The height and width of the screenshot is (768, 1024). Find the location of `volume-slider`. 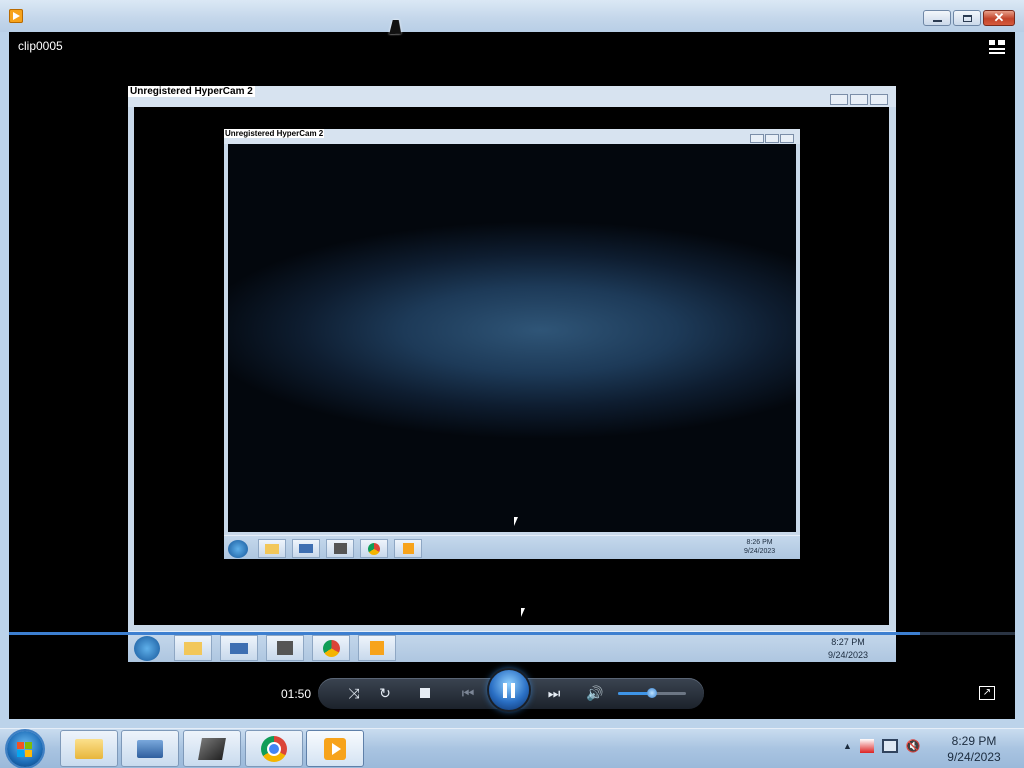

volume-slider is located at coordinates (652, 693).